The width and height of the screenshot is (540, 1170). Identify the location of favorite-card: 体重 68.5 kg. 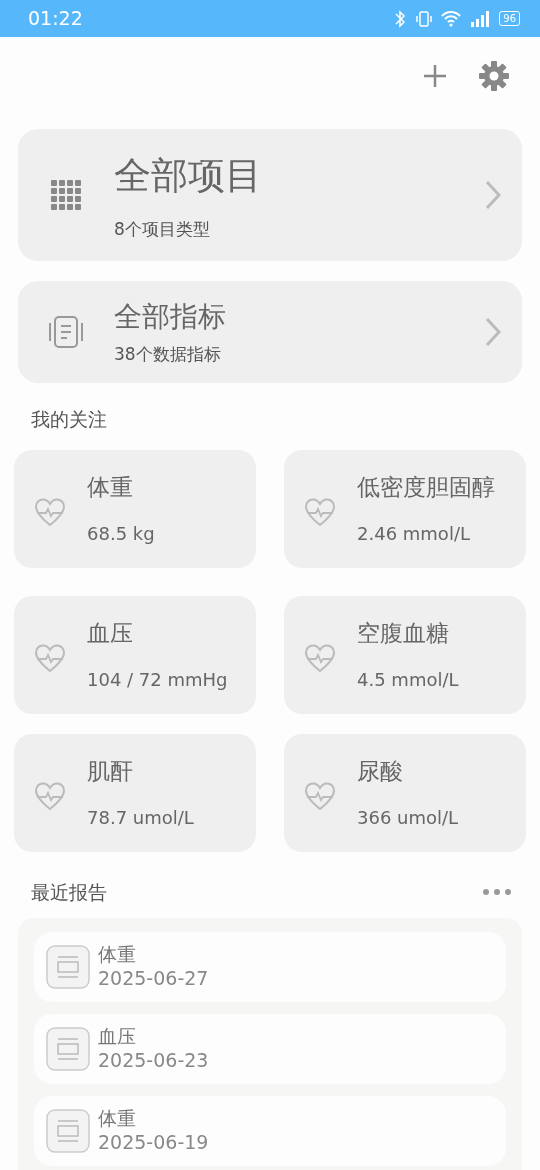
(135, 508).